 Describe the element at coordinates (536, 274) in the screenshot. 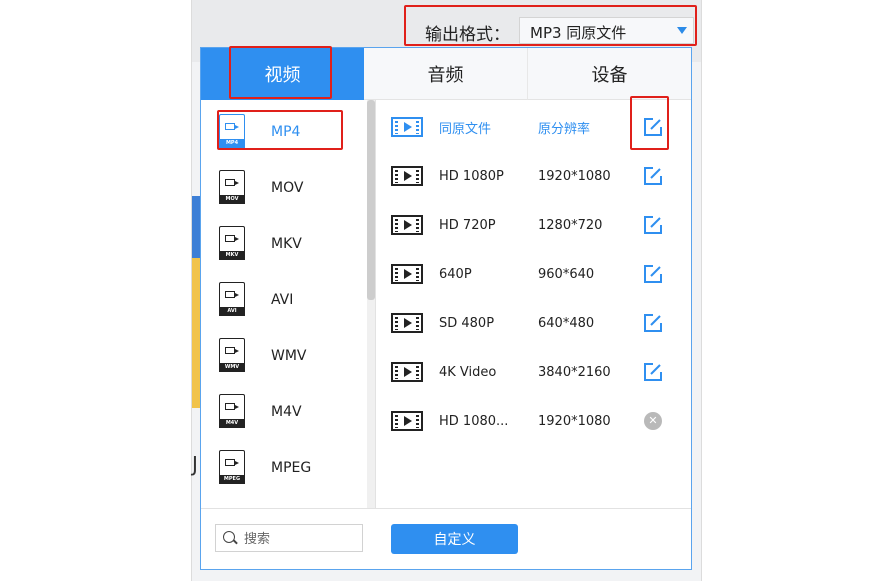

I see `preset-row: 640P 960*640` at that location.